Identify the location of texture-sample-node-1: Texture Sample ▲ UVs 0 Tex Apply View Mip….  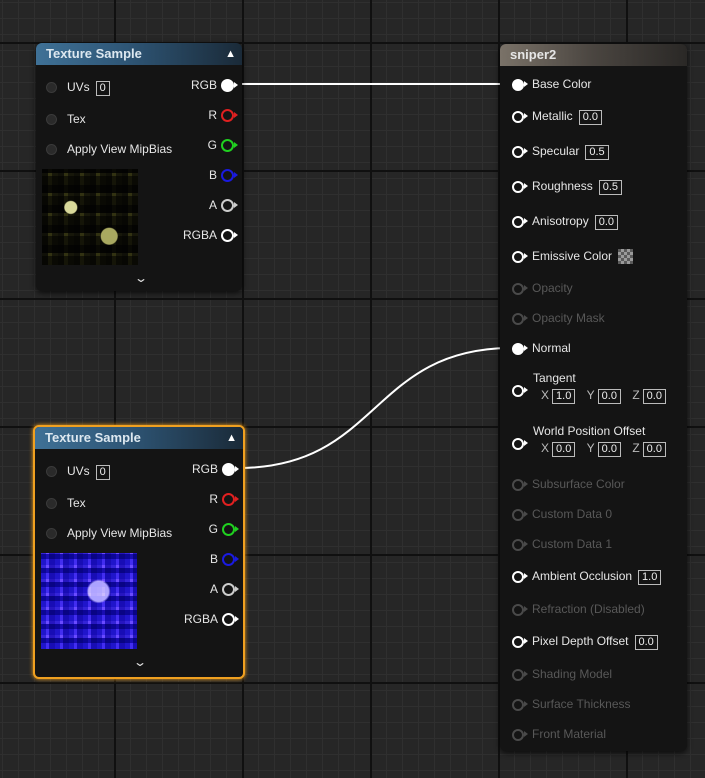
(139, 167).